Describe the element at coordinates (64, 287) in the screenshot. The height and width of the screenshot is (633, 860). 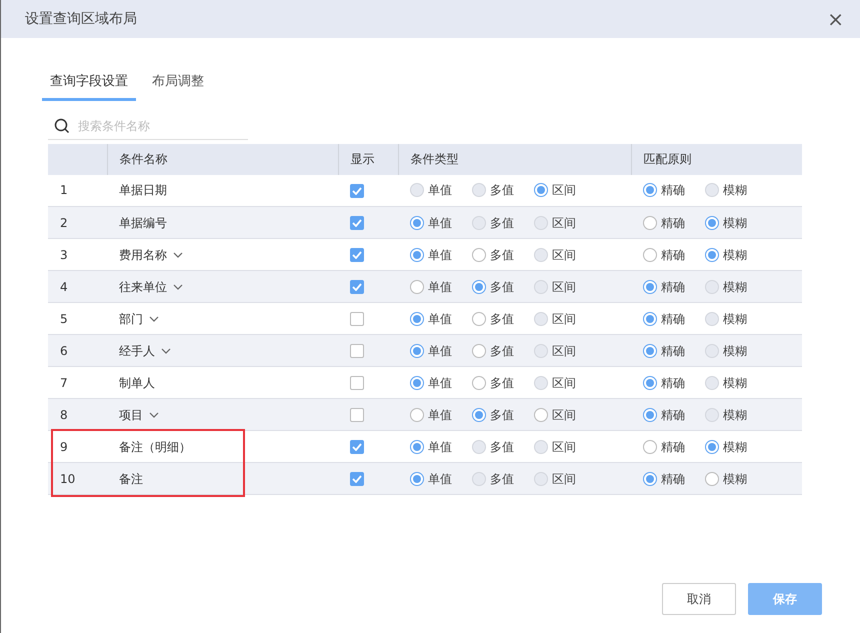
I see `row-number: 4` at that location.